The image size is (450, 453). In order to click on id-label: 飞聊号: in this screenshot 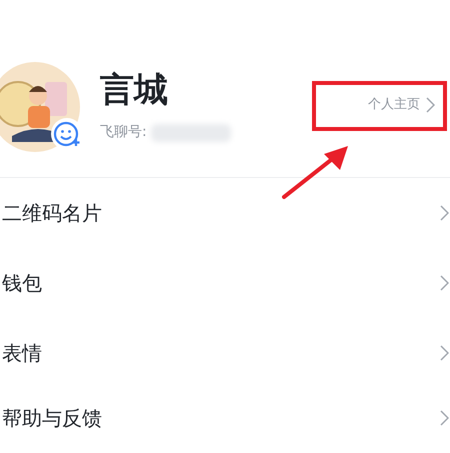, I will do `click(123, 132)`.